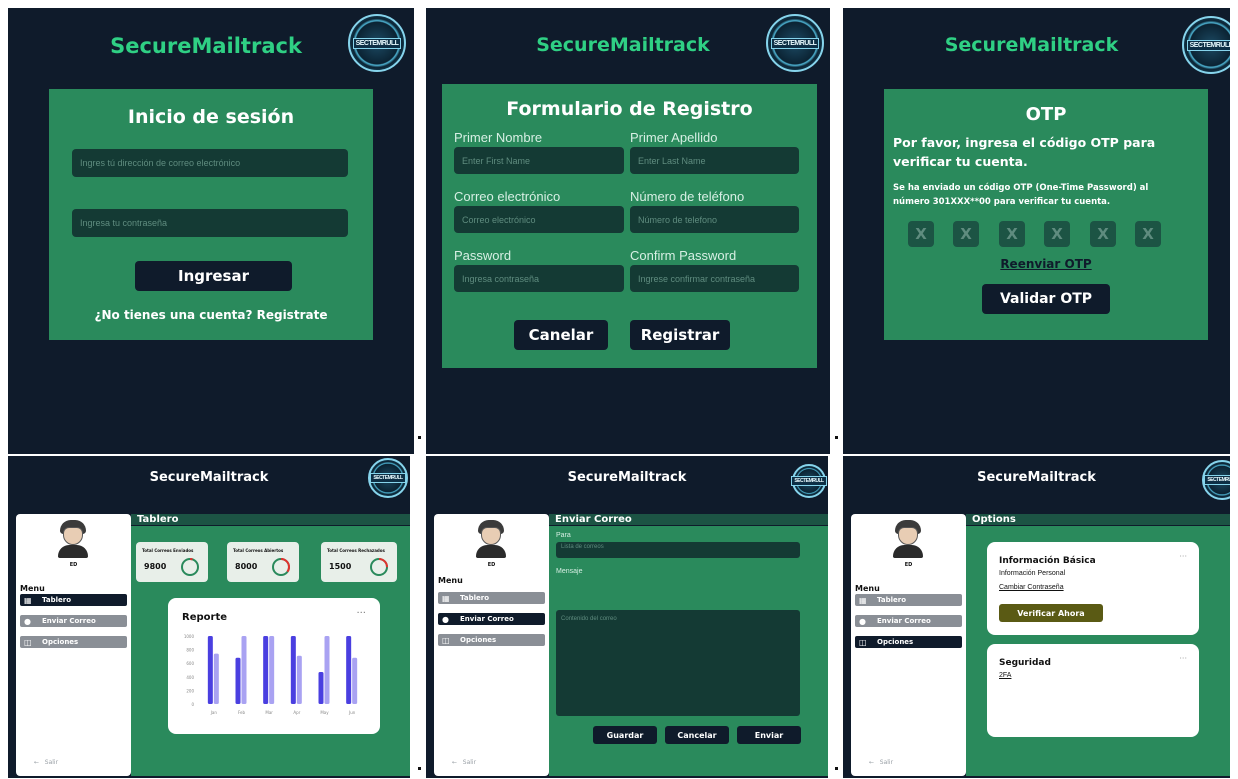 The image size is (1238, 779). Describe the element at coordinates (714, 278) in the screenshot. I see `confirm-password-input: Ingrese confirmar contraseña` at that location.